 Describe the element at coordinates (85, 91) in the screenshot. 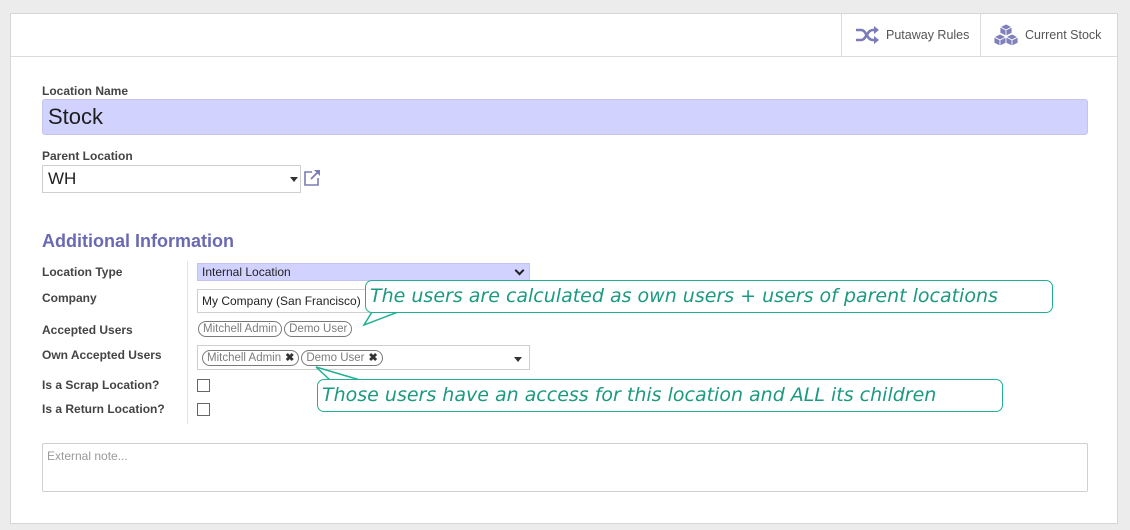

I see `location-name-label: Location Name` at that location.